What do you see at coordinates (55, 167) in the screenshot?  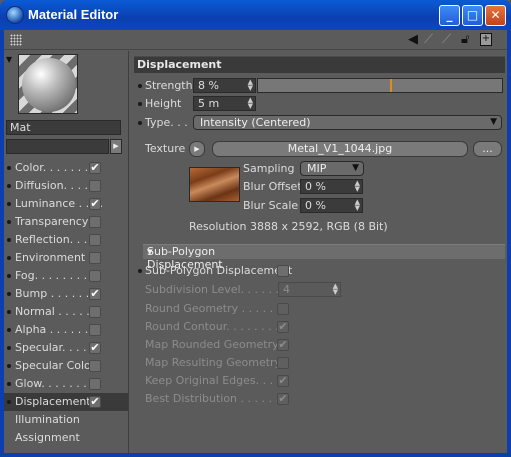 I see `channel-label: Color. . . . . . . .` at bounding box center [55, 167].